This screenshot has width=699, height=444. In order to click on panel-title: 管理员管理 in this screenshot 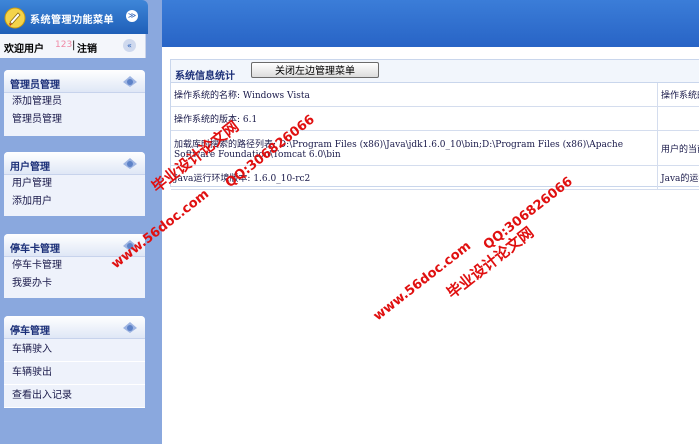, I will do `click(35, 85)`.